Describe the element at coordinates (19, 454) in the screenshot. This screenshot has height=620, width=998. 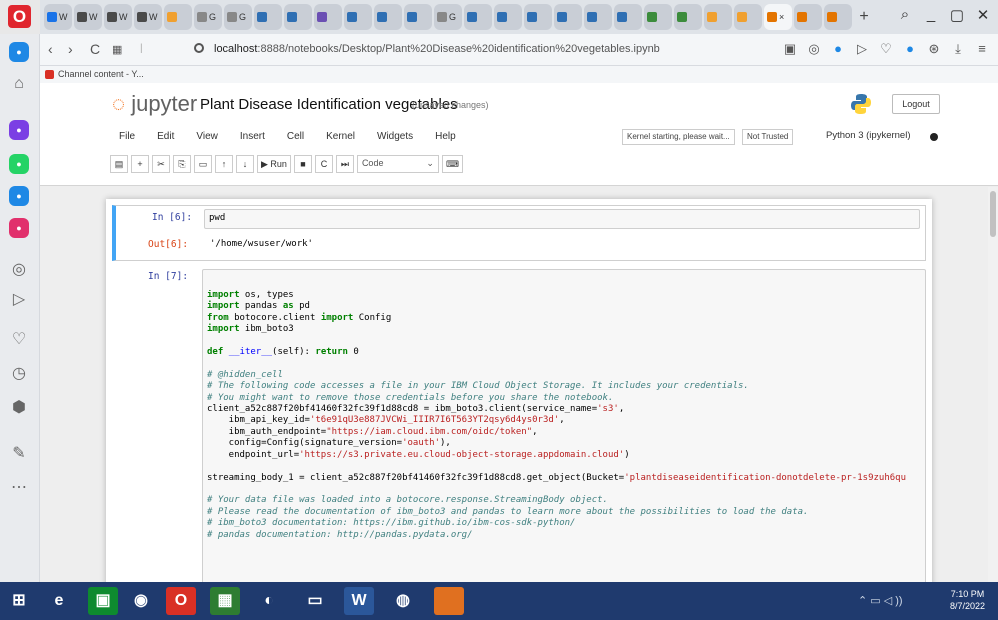
I see `pin-icon: ✎` at that location.